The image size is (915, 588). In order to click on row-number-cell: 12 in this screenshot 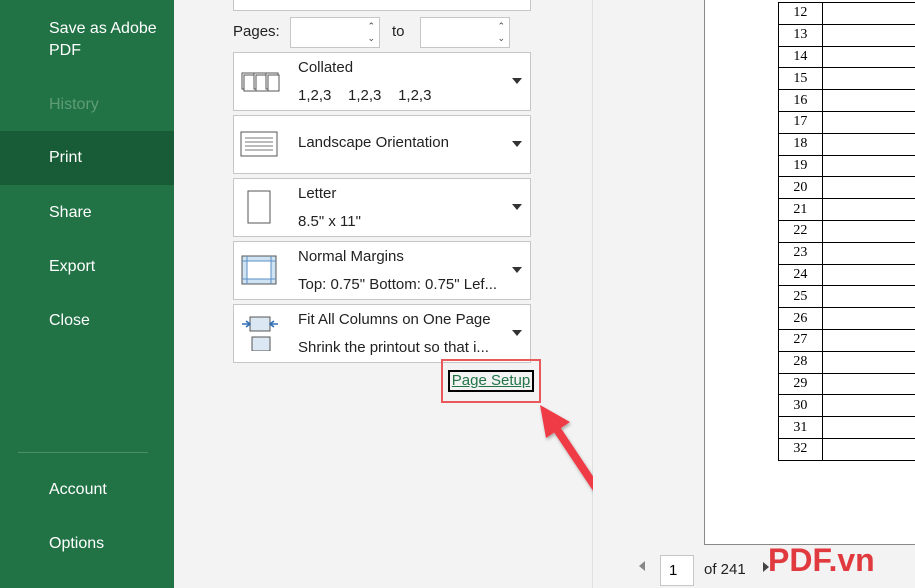, I will do `click(800, 13)`.